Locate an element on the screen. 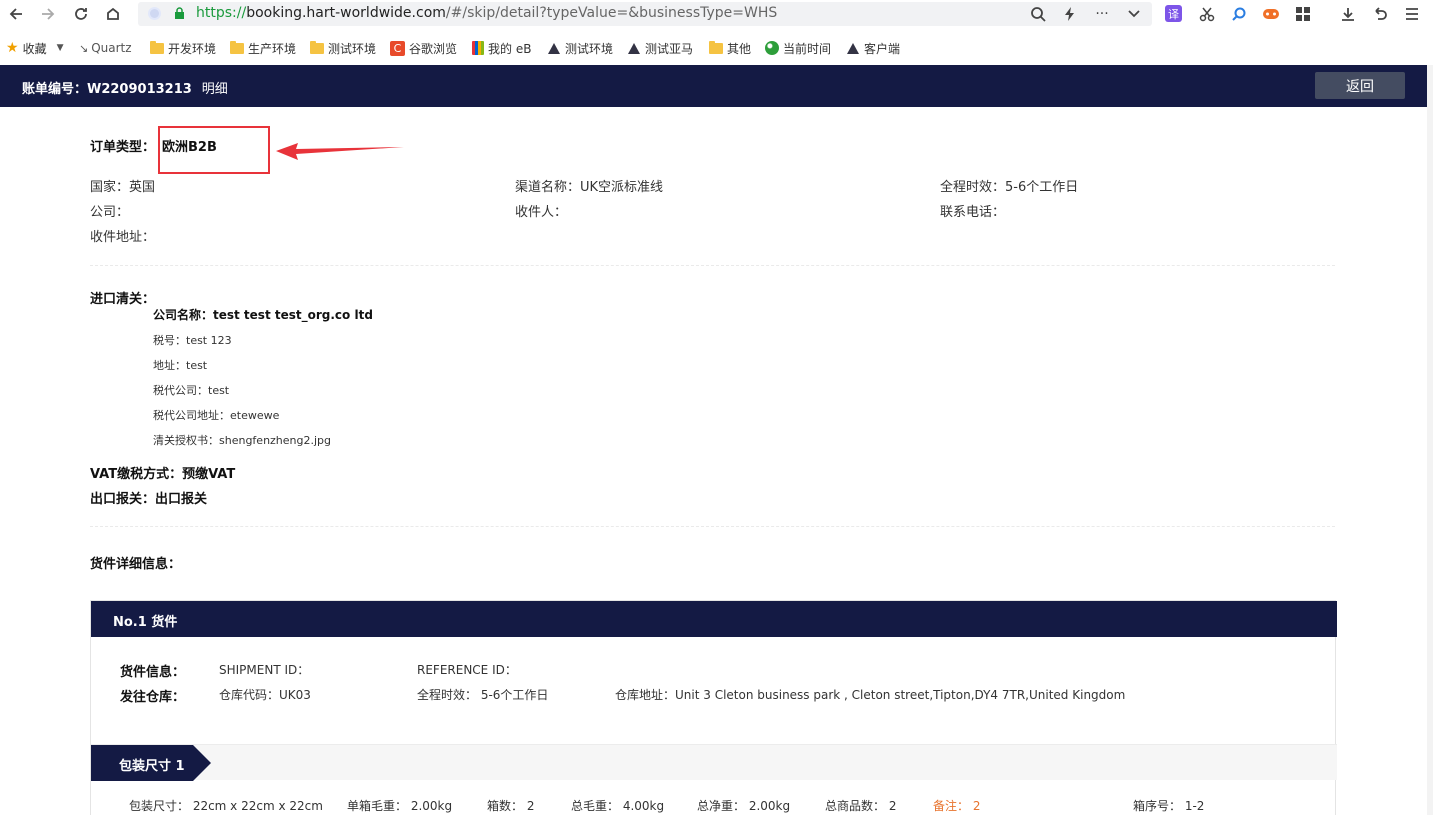  total-net-weight: 总净重： 2.00kg is located at coordinates (744, 806).